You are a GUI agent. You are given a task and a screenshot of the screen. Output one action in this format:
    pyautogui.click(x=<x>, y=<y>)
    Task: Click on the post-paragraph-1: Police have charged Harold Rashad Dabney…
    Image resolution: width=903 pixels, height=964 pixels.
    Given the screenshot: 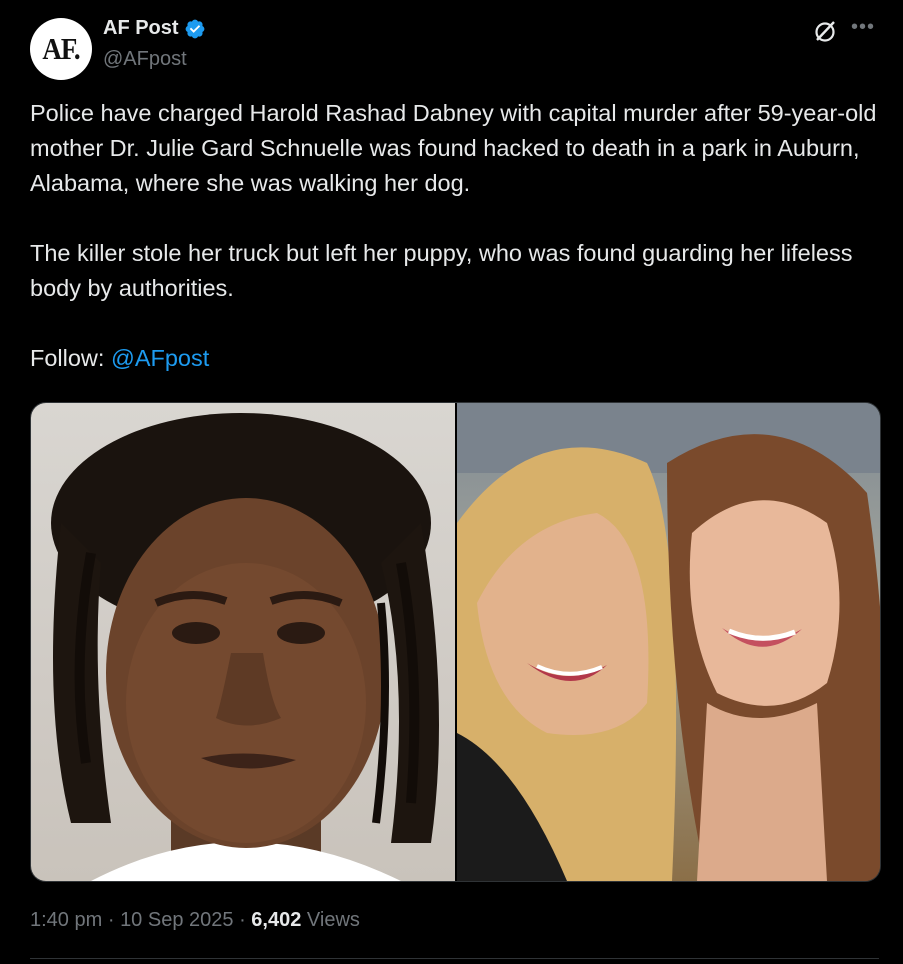 What is the action you would take?
    pyautogui.click(x=453, y=148)
    